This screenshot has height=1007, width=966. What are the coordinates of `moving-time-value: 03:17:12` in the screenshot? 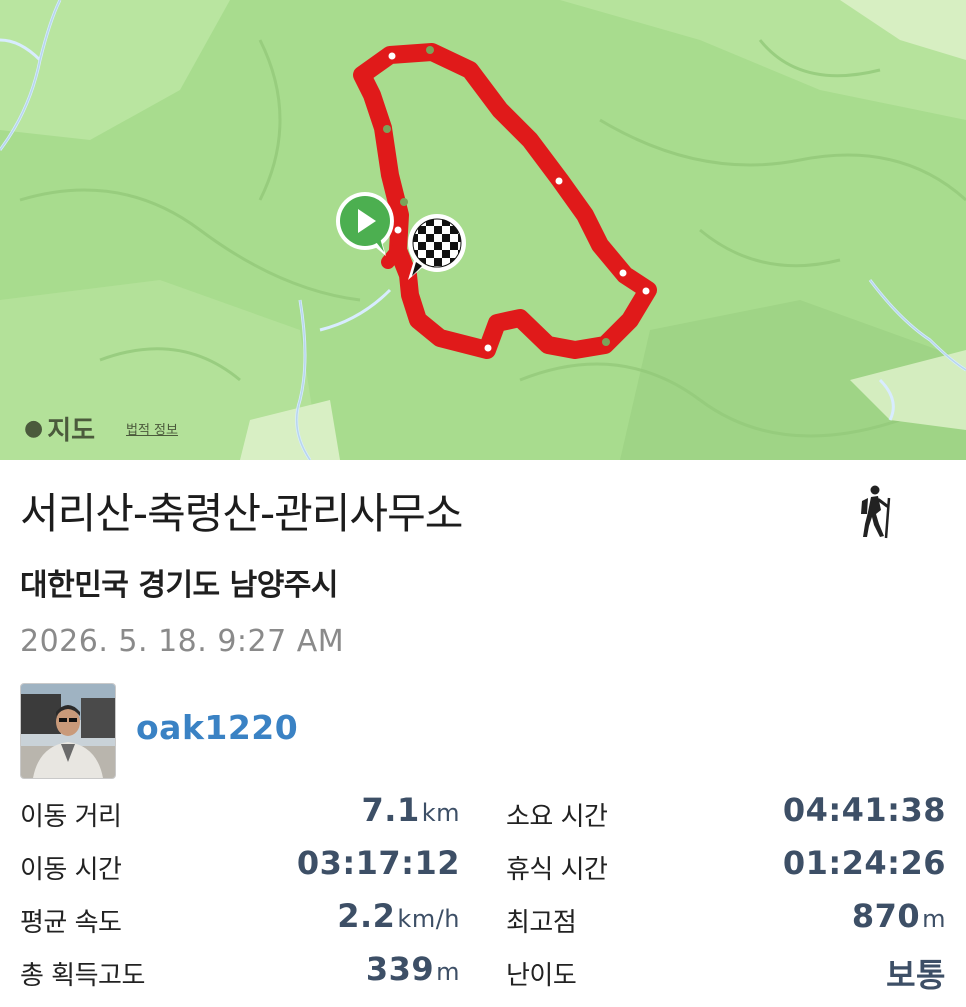 It's located at (378, 863).